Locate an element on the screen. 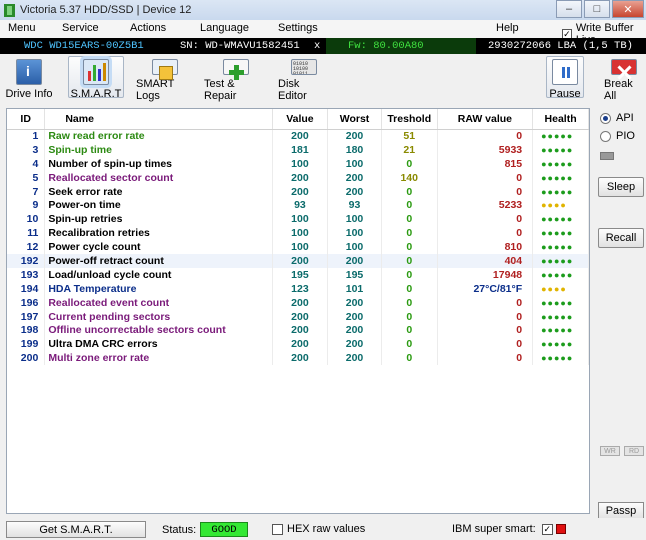 This screenshot has height=540, width=646. row-threshold: 51 is located at coordinates (409, 136).